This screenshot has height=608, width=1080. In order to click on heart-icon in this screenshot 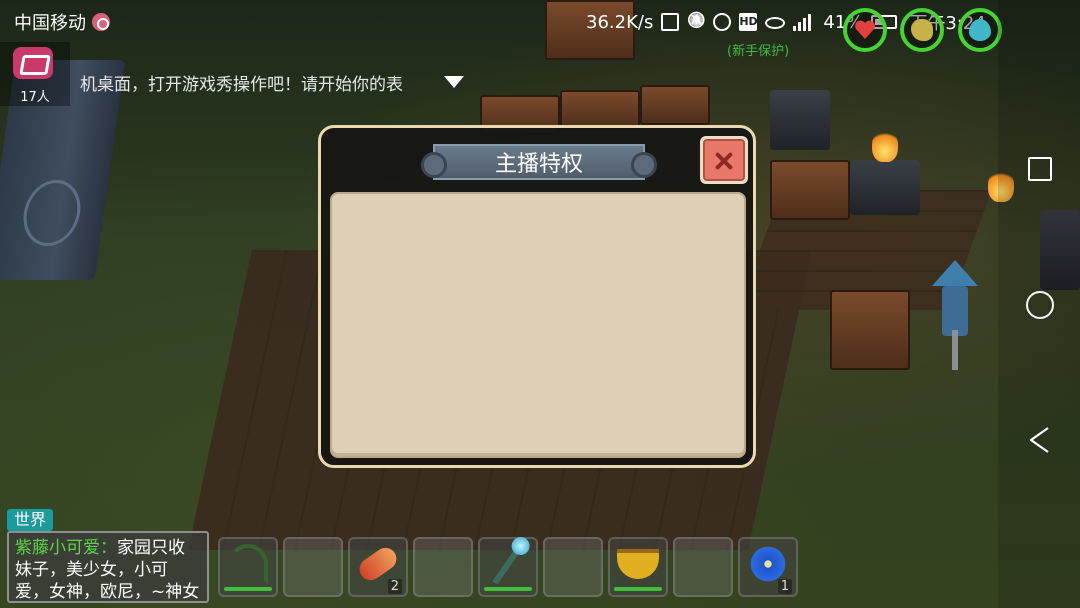, I will do `click(865, 30)`.